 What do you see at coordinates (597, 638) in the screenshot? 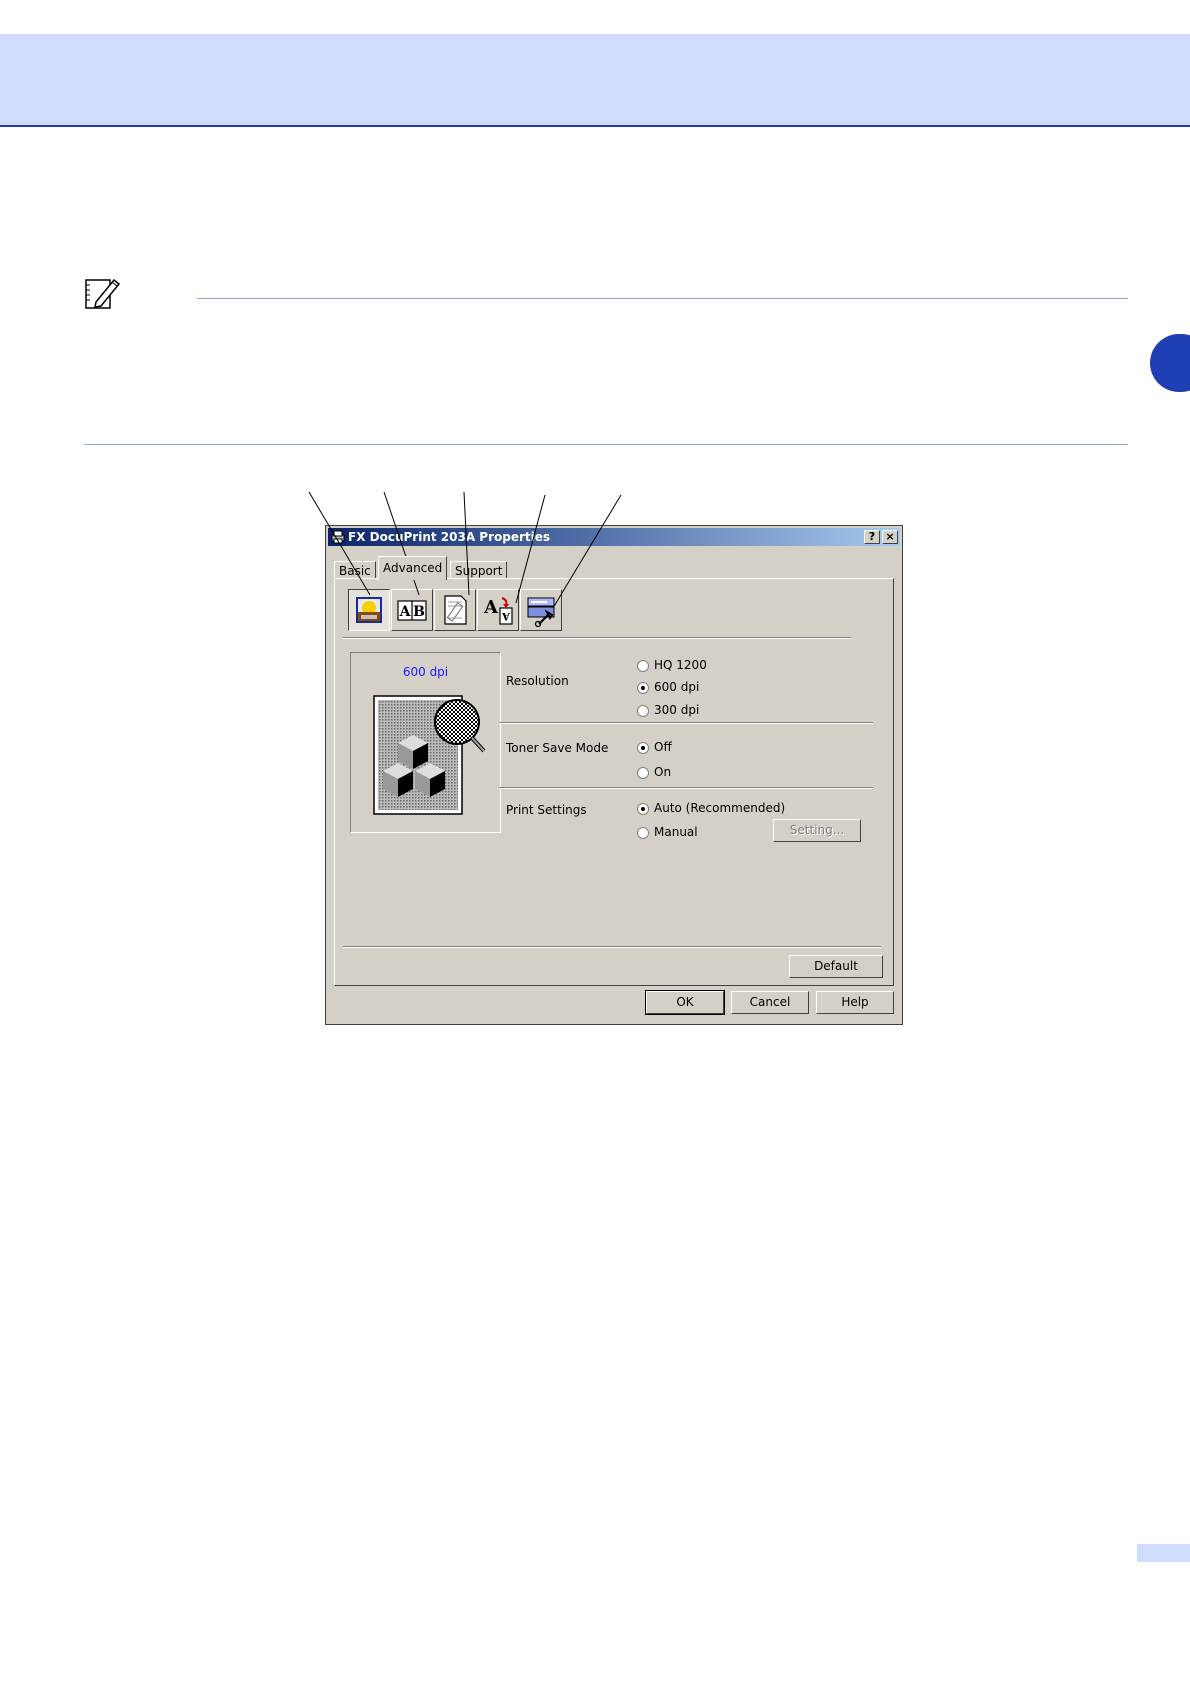
I see `toolbar-separator` at bounding box center [597, 638].